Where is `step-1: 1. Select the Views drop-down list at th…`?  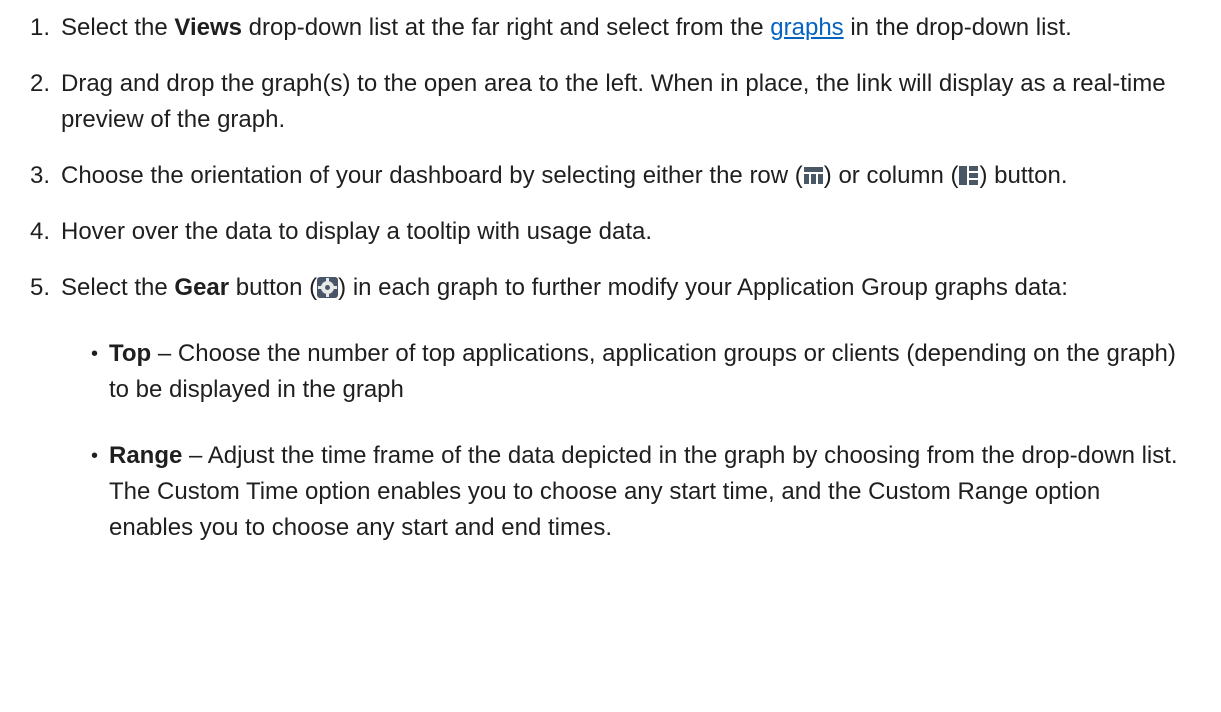
step-1: 1. Select the Views drop-down list at th… is located at coordinates (605, 28).